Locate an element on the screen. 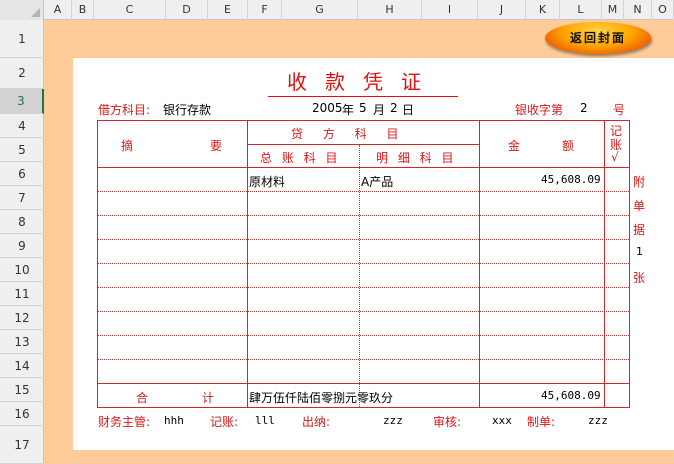 The image size is (674, 464). row-header-17: 17 is located at coordinates (22, 445).